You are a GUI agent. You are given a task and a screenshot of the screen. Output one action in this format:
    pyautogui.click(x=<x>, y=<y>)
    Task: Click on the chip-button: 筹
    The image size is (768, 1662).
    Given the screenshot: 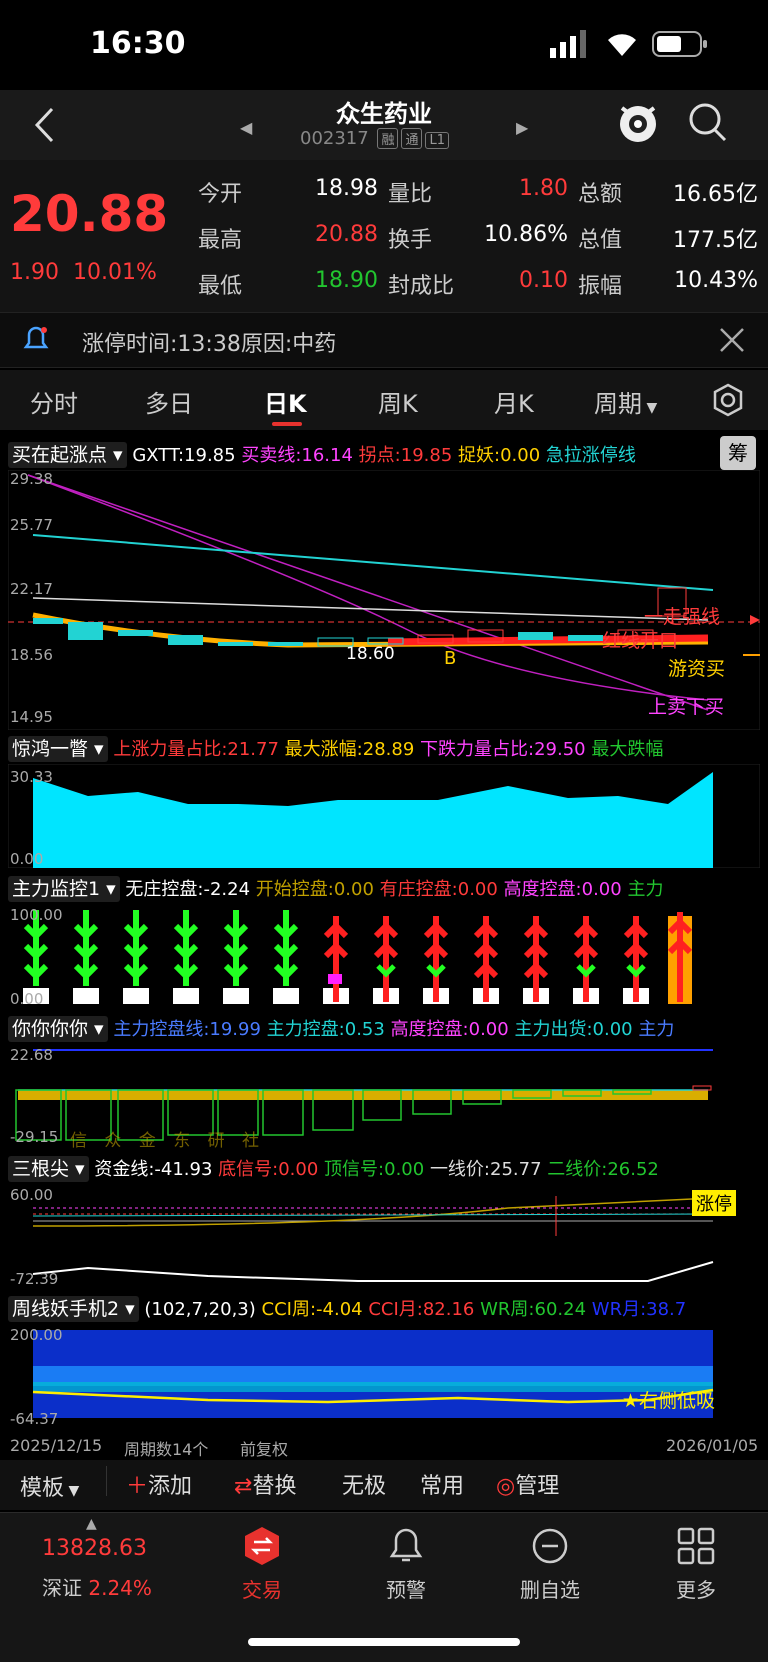 What is the action you would take?
    pyautogui.click(x=738, y=453)
    